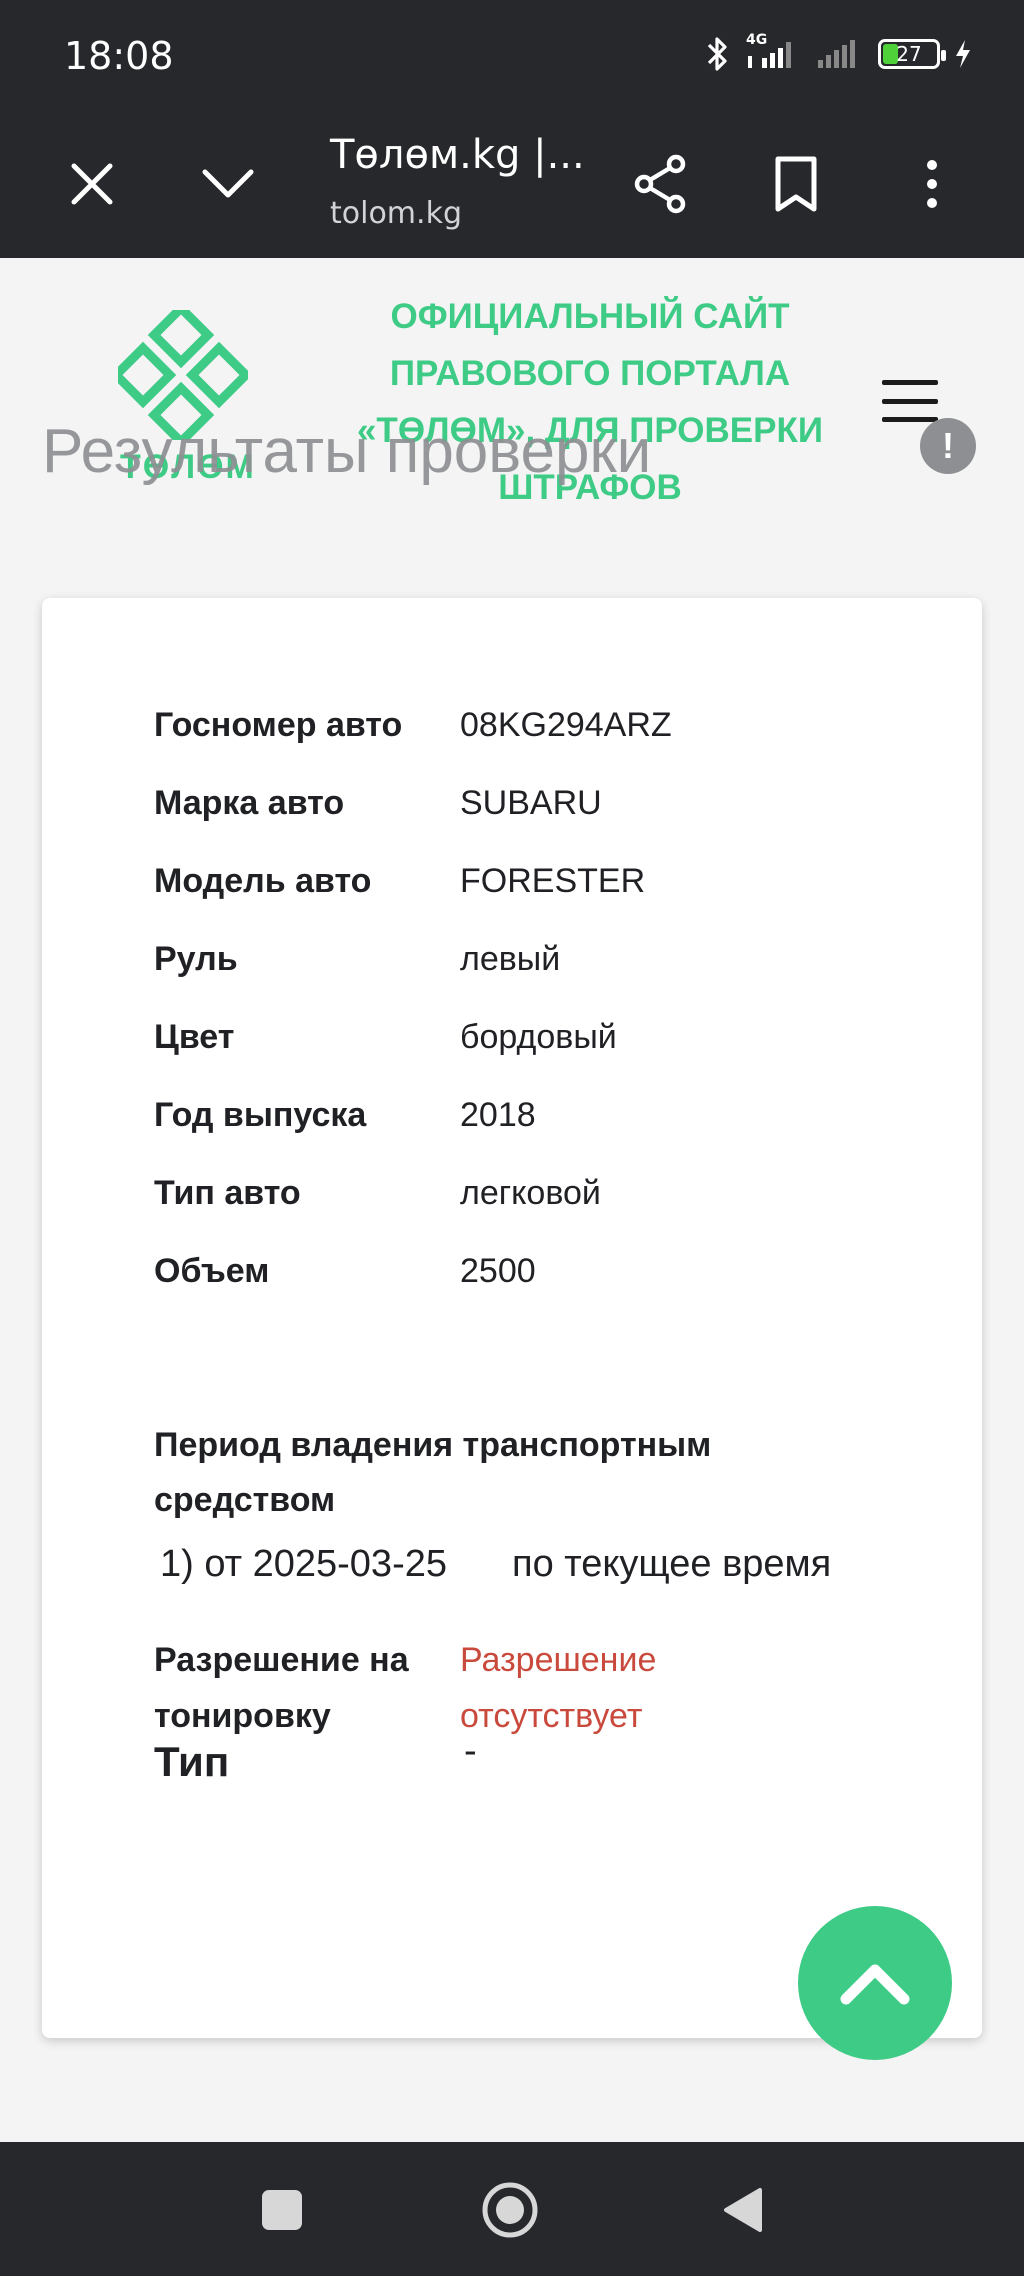 The height and width of the screenshot is (2276, 1024). Describe the element at coordinates (212, 1271) in the screenshot. I see `row-label: Объем` at that location.